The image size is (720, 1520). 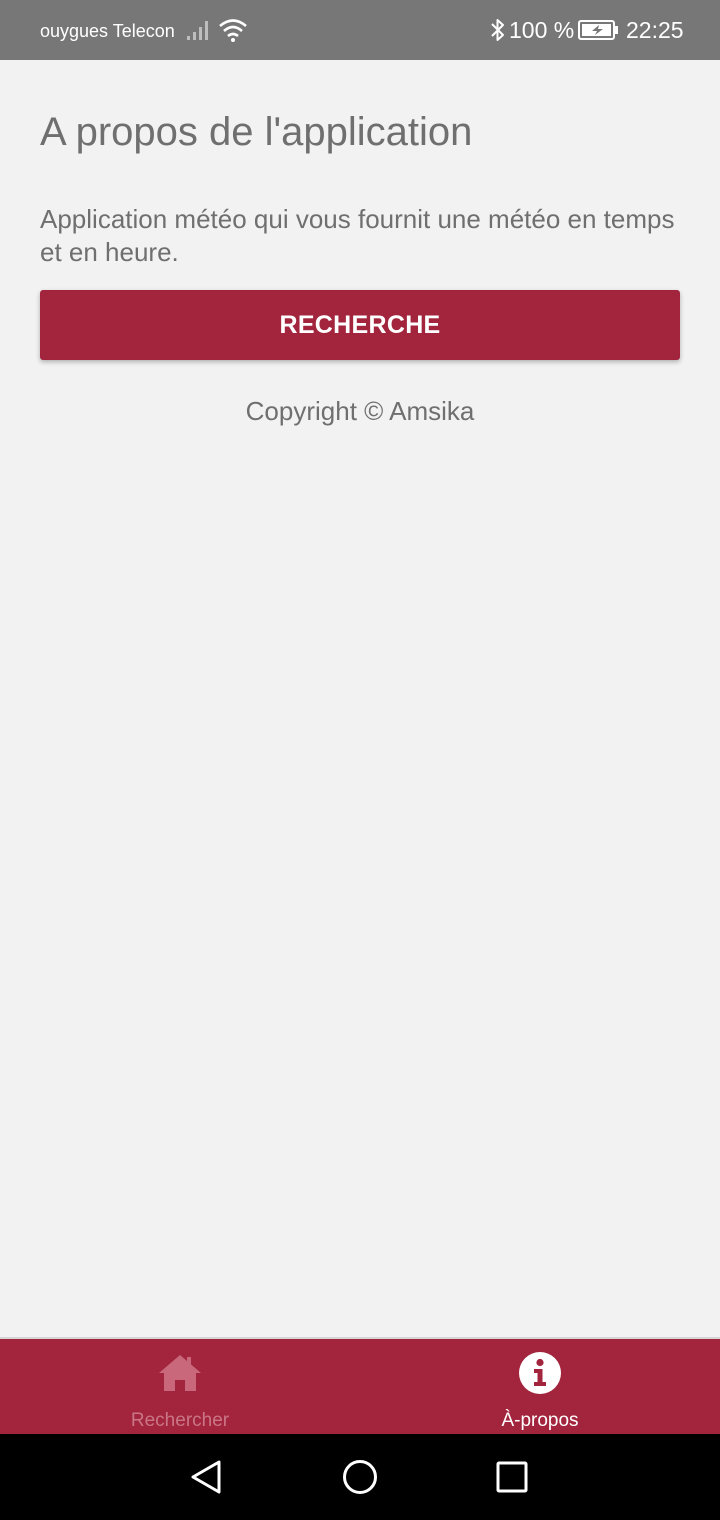 I want to click on tab-a-propos: À-propos, so click(x=540, y=1386).